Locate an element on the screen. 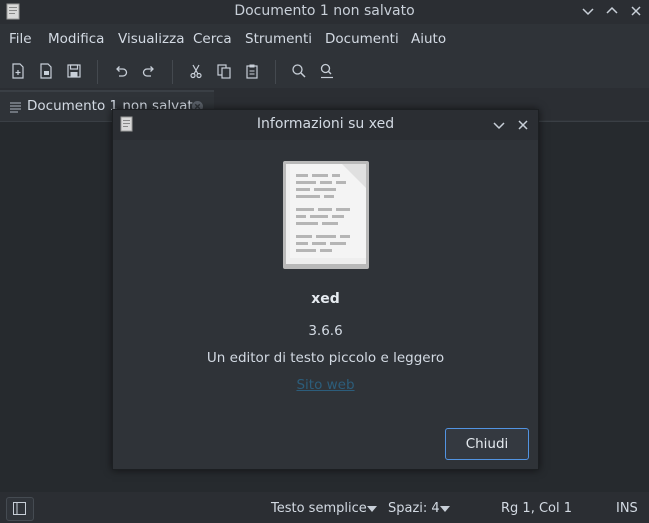 This screenshot has height=523, width=649. app-version: 3.6.6 is located at coordinates (325, 331).